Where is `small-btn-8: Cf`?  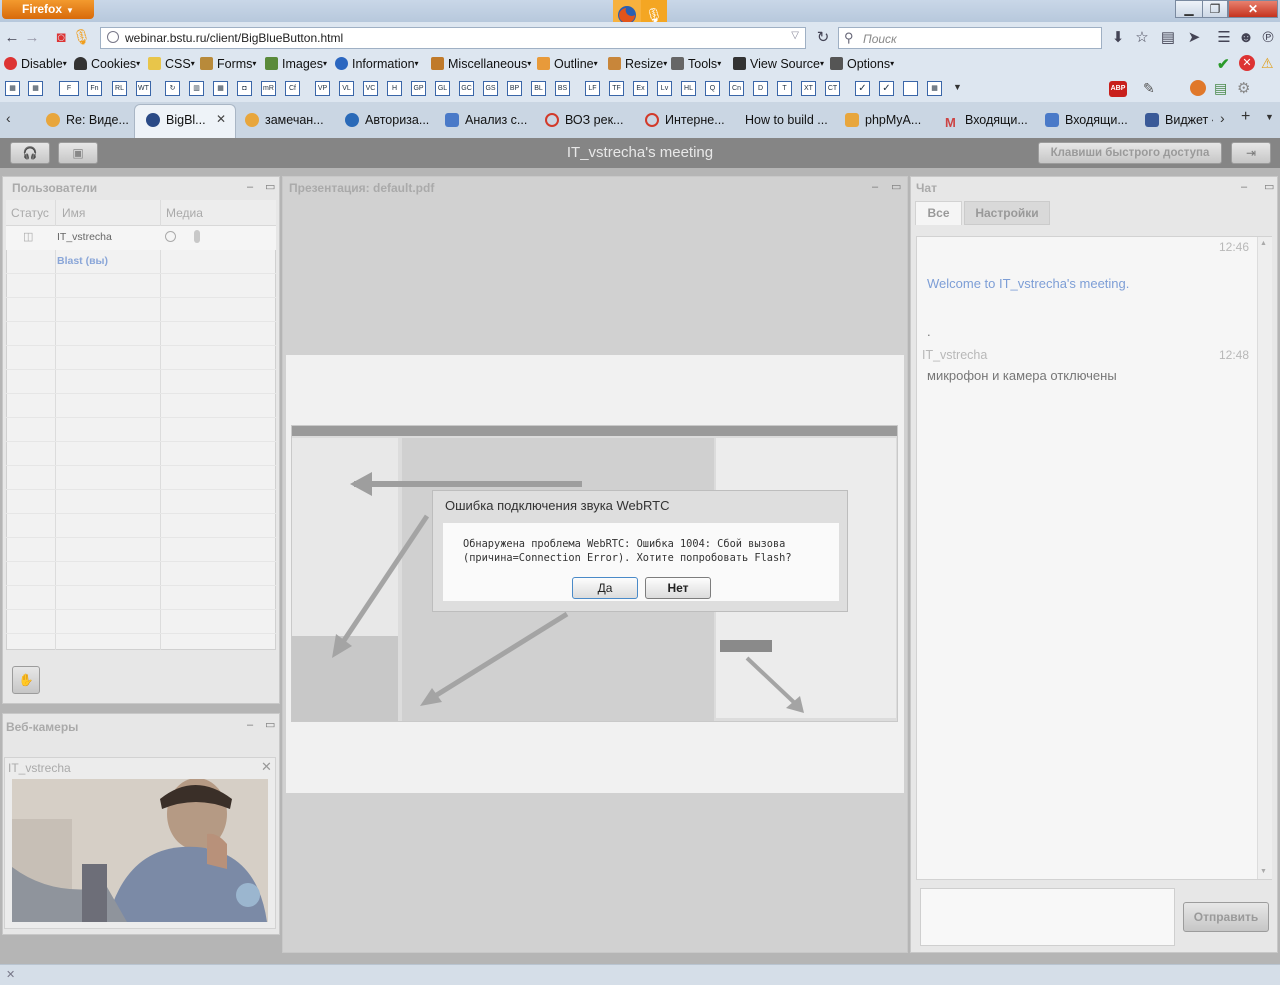
small-btn-8: Cf is located at coordinates (292, 88).